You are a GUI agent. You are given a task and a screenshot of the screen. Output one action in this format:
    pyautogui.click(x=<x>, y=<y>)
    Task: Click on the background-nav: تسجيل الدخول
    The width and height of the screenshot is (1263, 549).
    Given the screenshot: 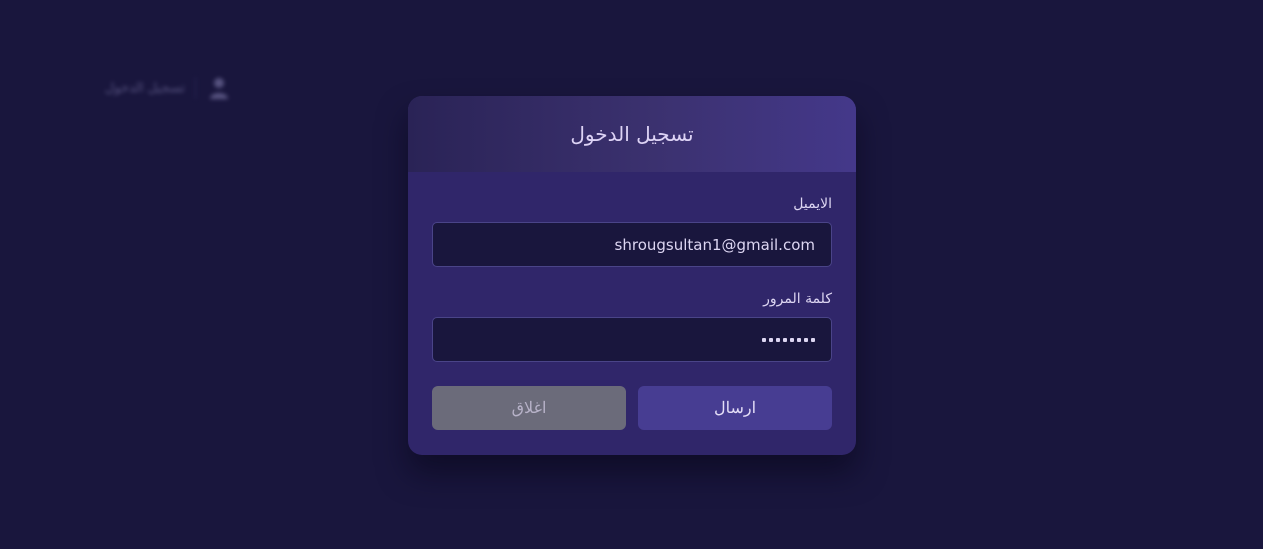 What is the action you would take?
    pyautogui.click(x=142, y=88)
    